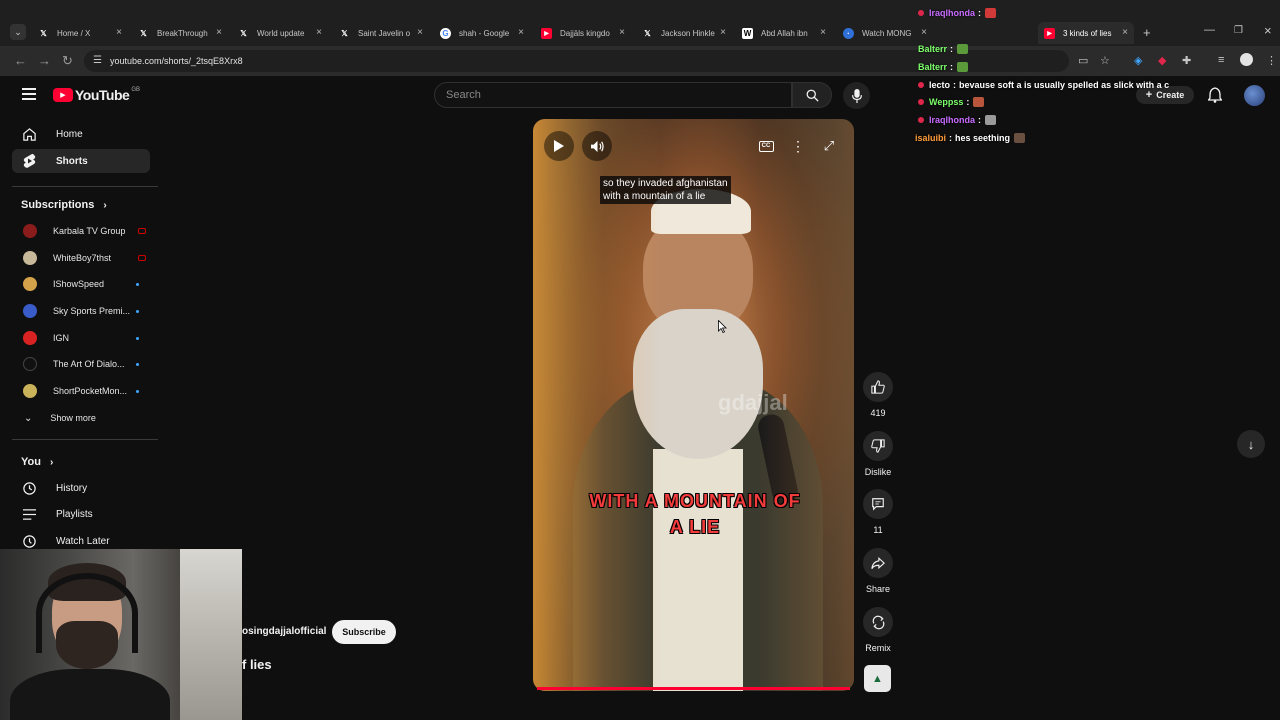  I want to click on fullscreen-button: ⤢, so click(829, 146).